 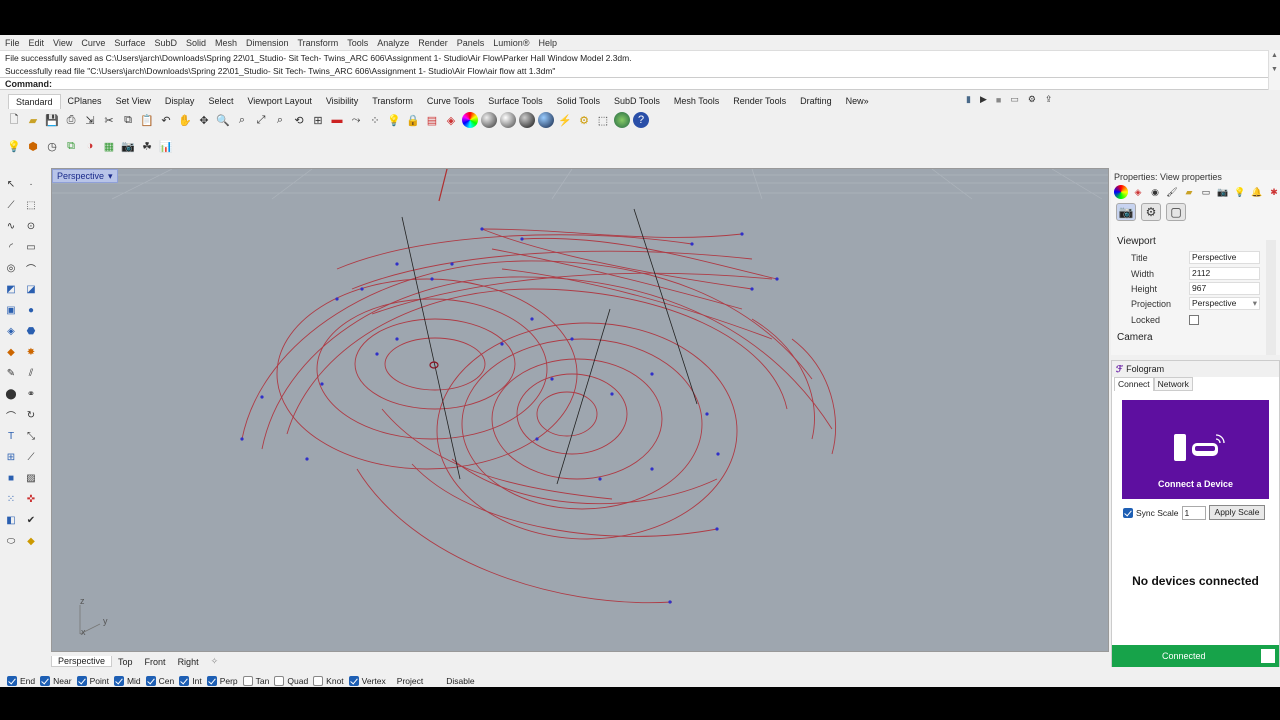 What do you see at coordinates (31, 520) in the screenshot?
I see `check-icon: ✔` at bounding box center [31, 520].